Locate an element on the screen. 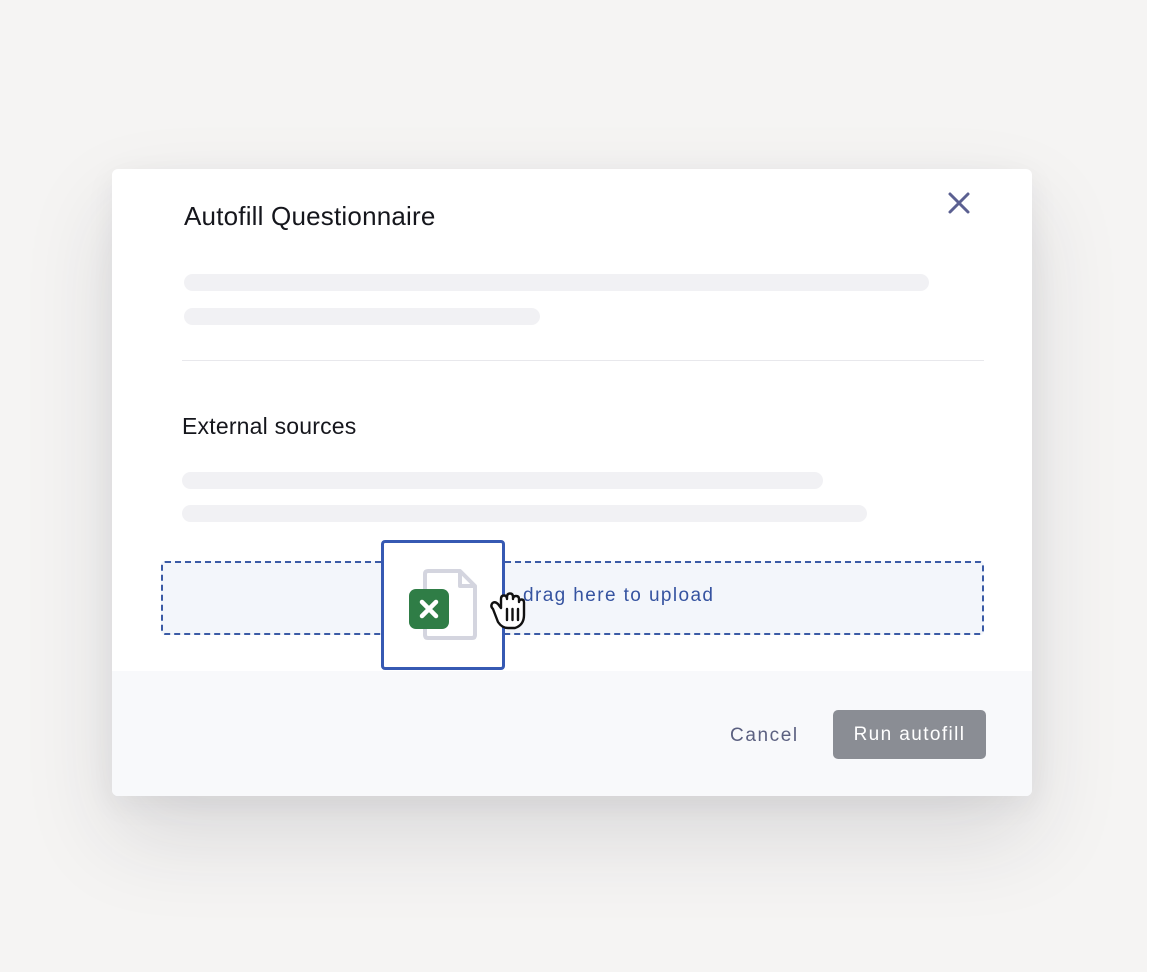 Image resolution: width=1154 pixels, height=972 pixels. page-edge is located at coordinates (1150, 486).